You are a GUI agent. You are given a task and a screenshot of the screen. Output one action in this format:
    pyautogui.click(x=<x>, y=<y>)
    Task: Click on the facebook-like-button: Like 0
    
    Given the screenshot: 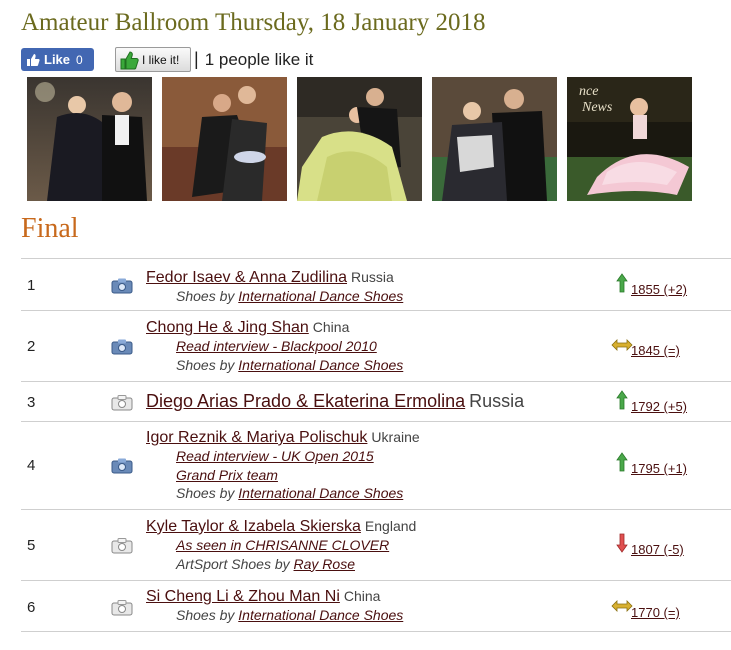 What is the action you would take?
    pyautogui.click(x=57, y=59)
    